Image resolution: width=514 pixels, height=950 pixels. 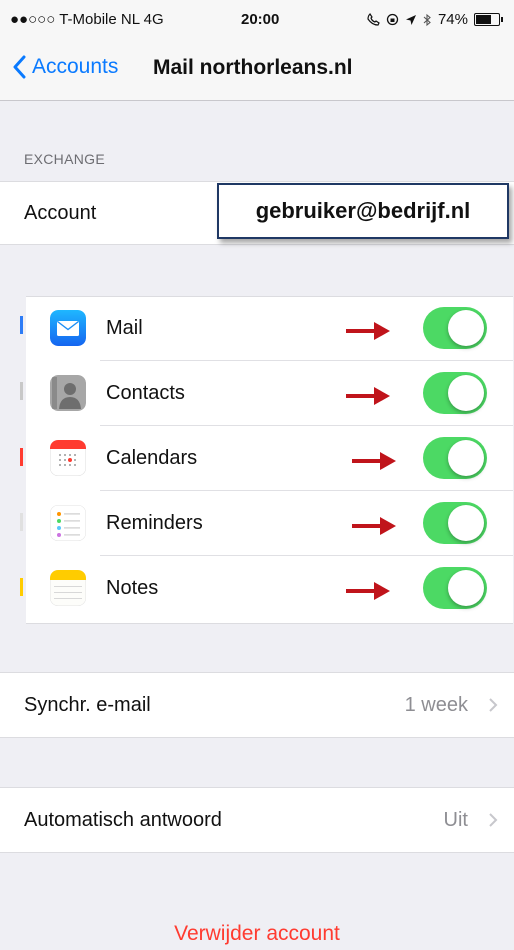 What do you see at coordinates (269, 458) in the screenshot?
I see `service-row-calendars: Calendars` at bounding box center [269, 458].